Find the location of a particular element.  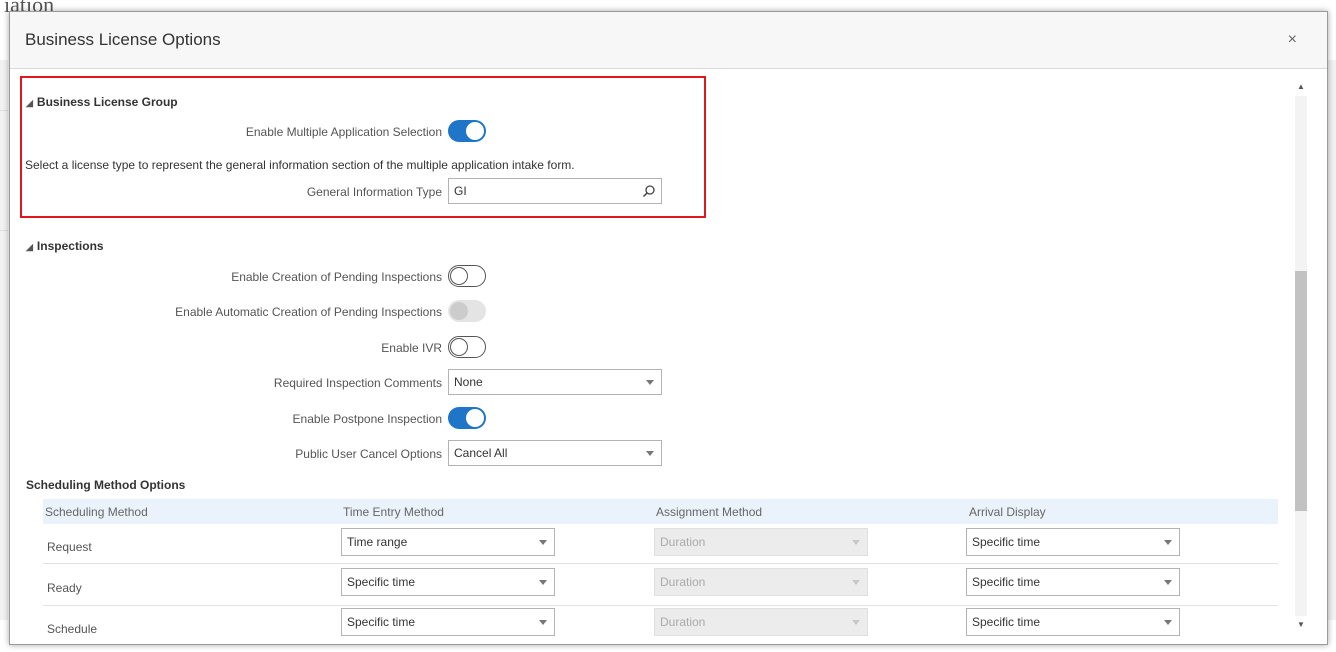

dialog-title: Business License Options is located at coordinates (123, 39).